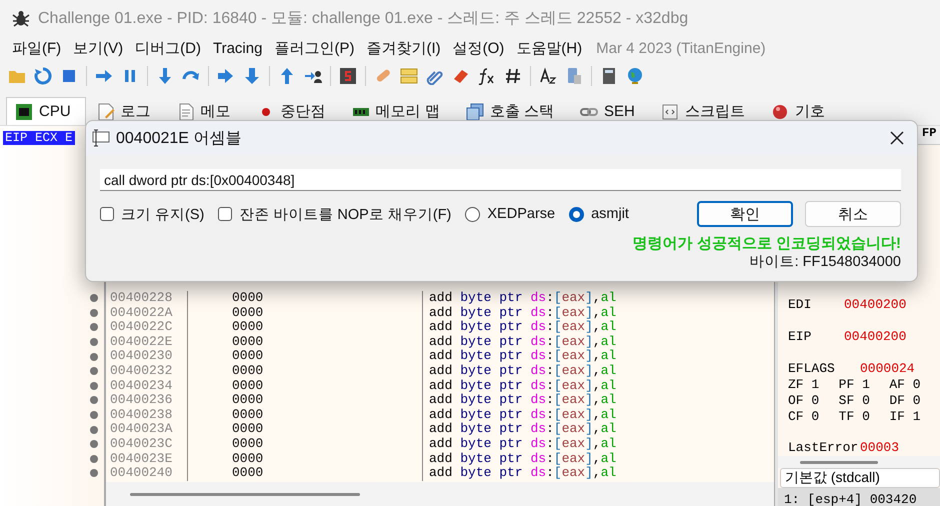  I want to click on tab: 메모리 맵, so click(398, 111).